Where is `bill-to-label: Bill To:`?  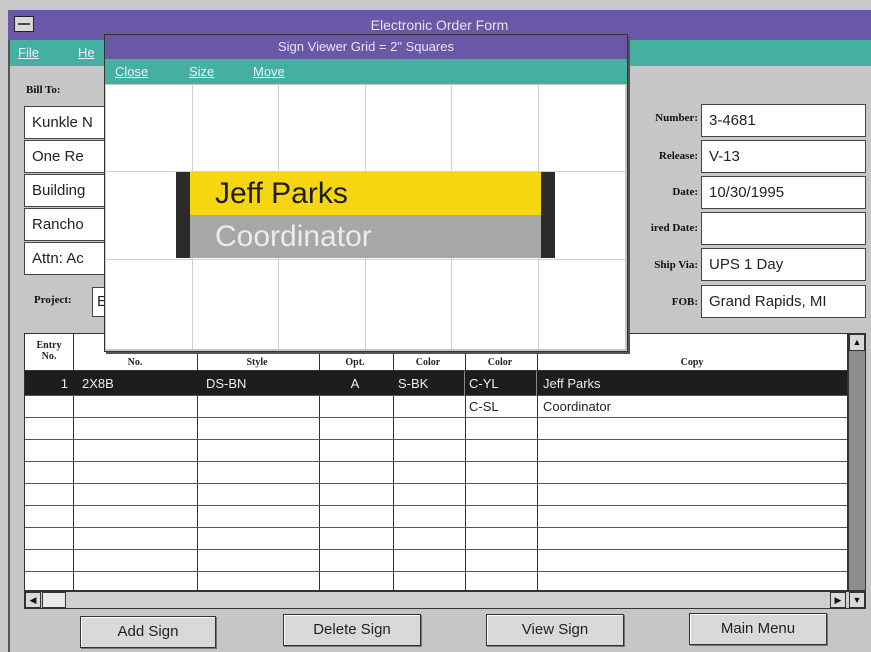 bill-to-label: Bill To: is located at coordinates (43, 90).